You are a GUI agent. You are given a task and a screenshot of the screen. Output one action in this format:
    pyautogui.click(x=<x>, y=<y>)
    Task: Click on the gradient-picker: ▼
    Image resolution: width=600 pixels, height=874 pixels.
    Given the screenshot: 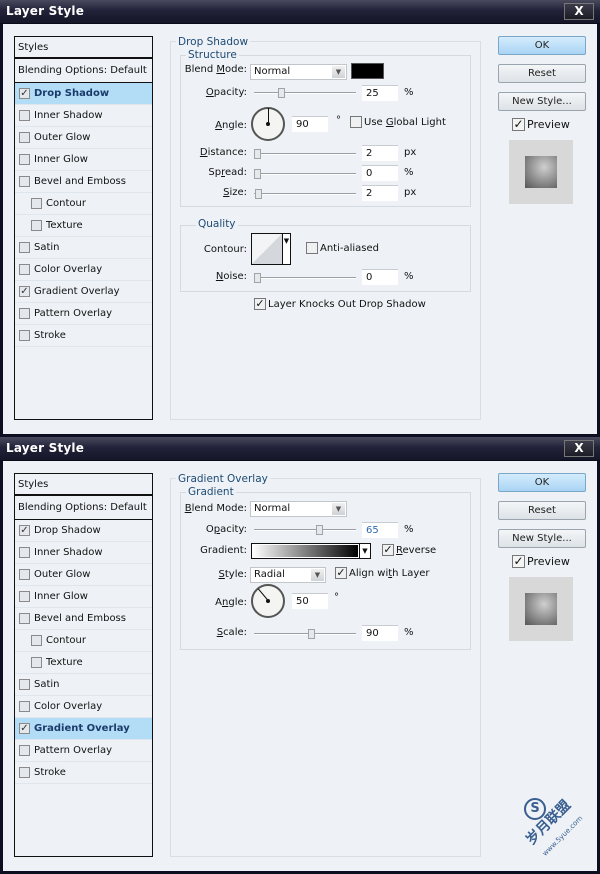 What is the action you would take?
    pyautogui.click(x=311, y=551)
    